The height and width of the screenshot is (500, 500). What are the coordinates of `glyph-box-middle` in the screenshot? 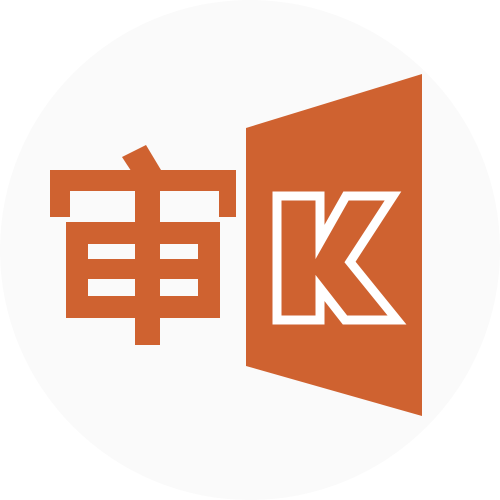 It's located at (143, 269).